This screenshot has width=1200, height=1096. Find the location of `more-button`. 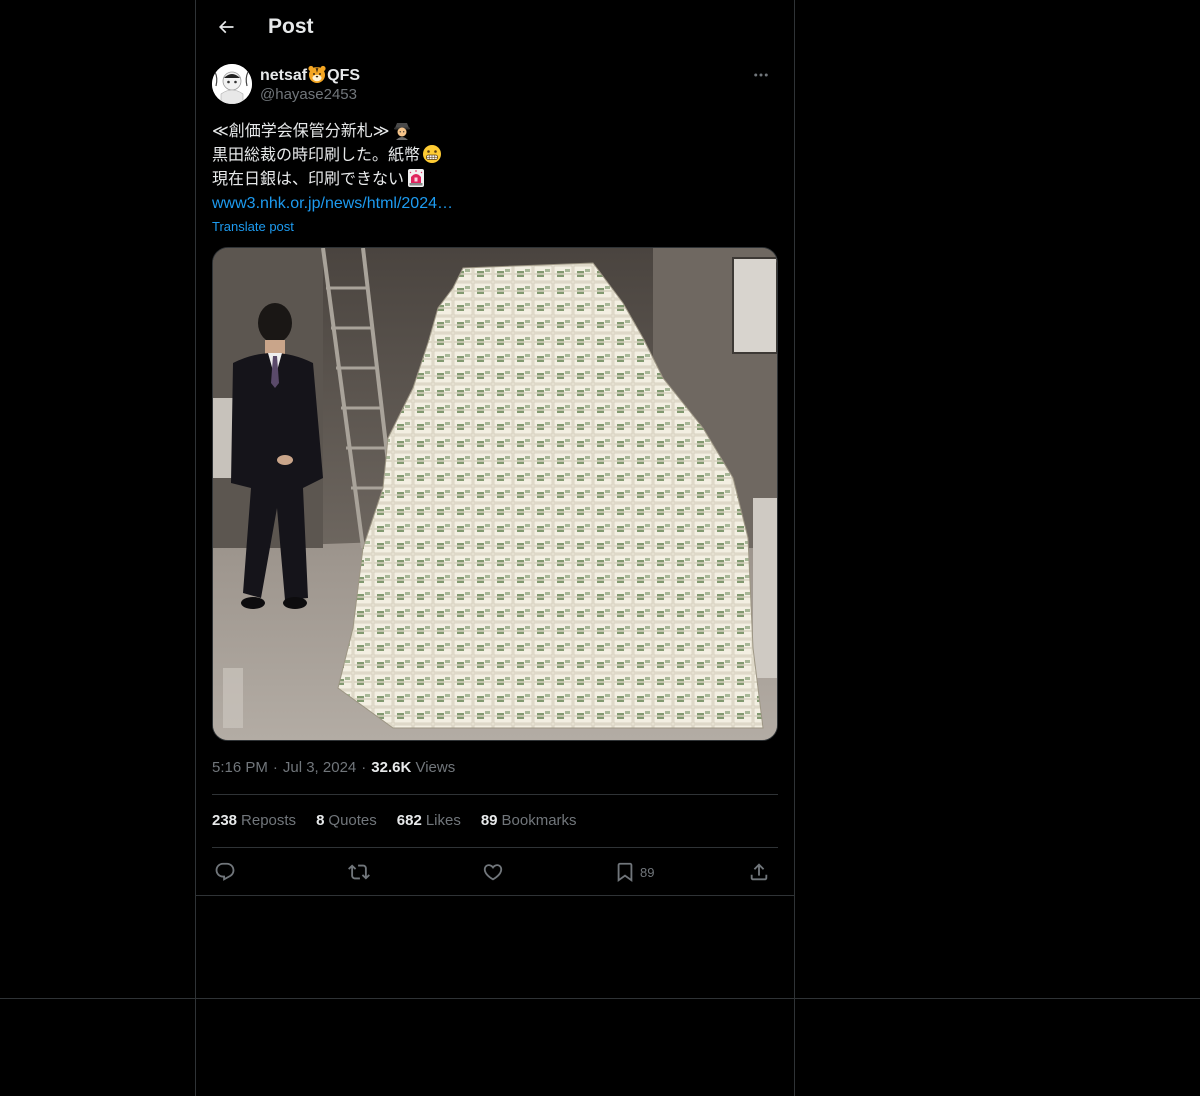

more-button is located at coordinates (761, 75).